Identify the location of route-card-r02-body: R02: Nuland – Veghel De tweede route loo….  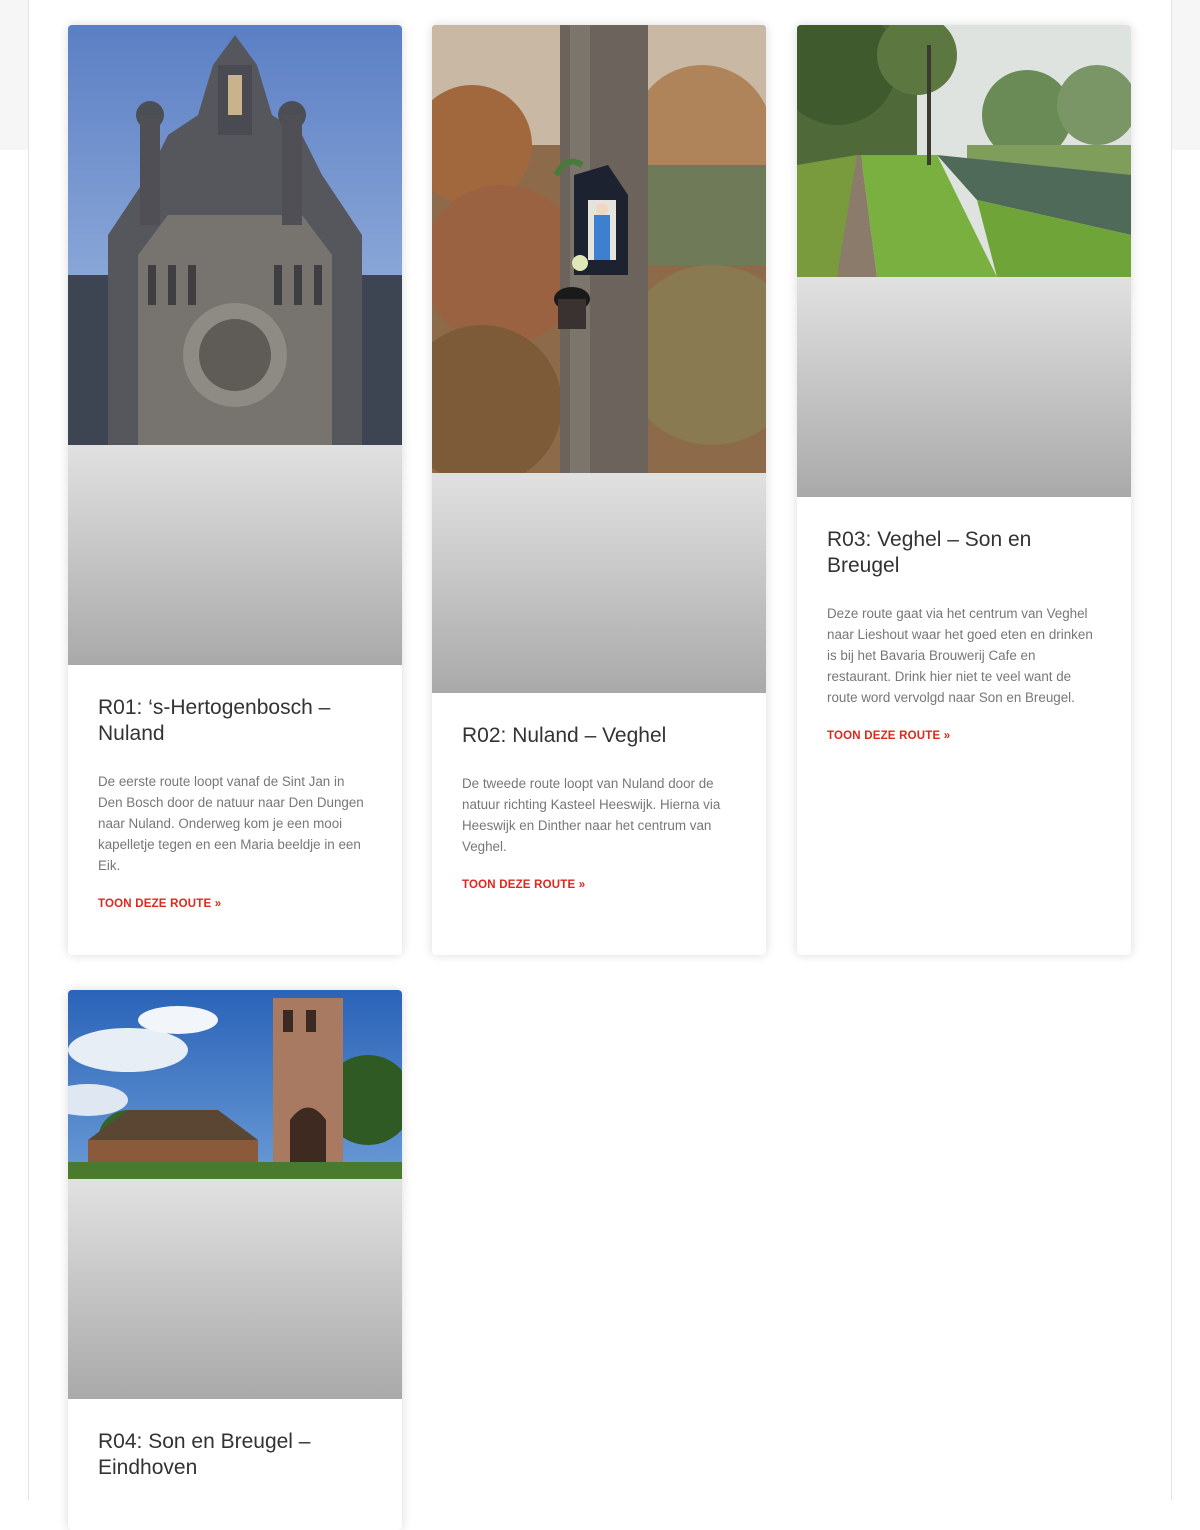
(599, 793).